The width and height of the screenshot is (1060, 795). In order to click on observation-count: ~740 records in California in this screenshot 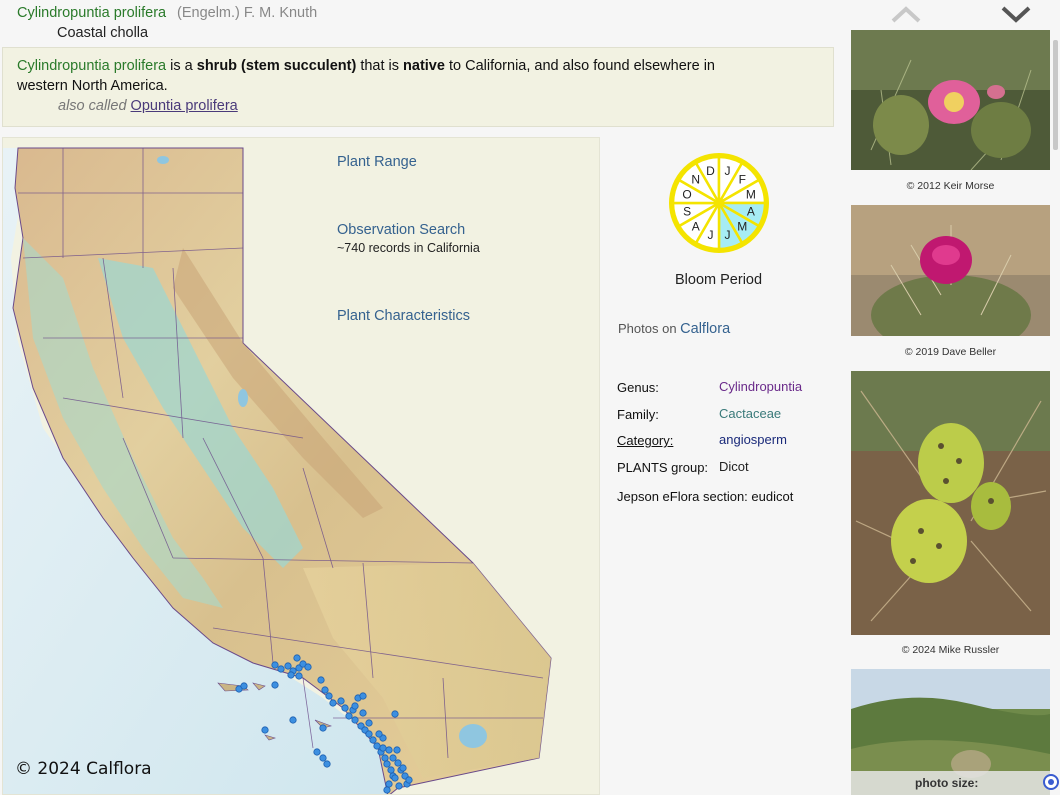, I will do `click(408, 248)`.